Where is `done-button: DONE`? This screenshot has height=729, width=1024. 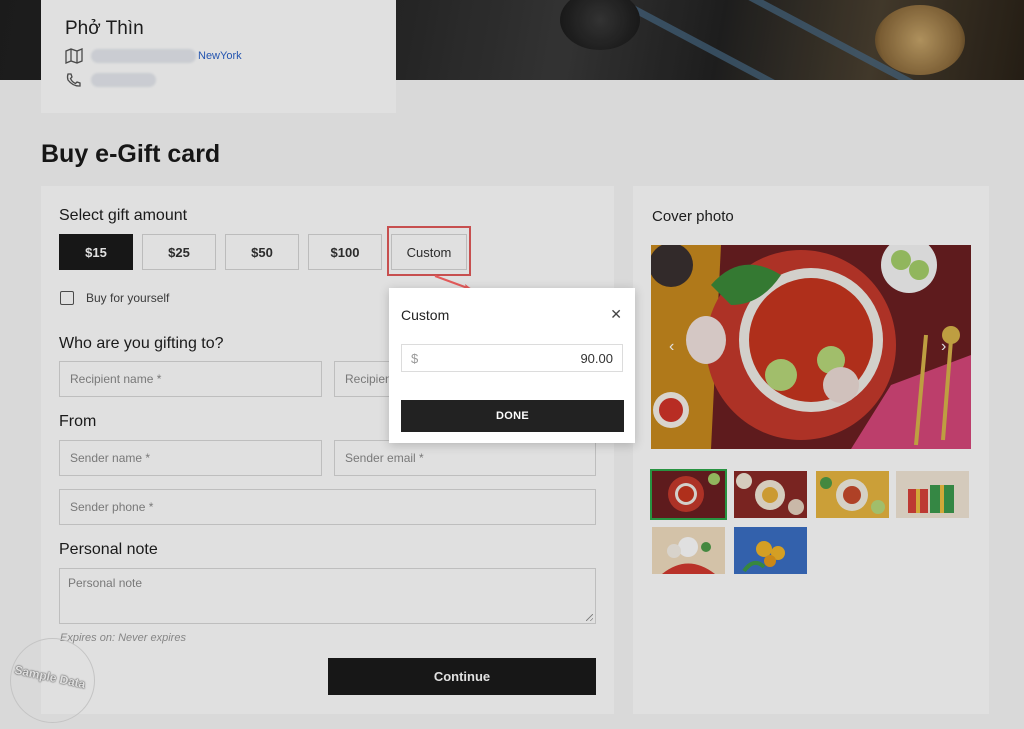 done-button: DONE is located at coordinates (512, 416).